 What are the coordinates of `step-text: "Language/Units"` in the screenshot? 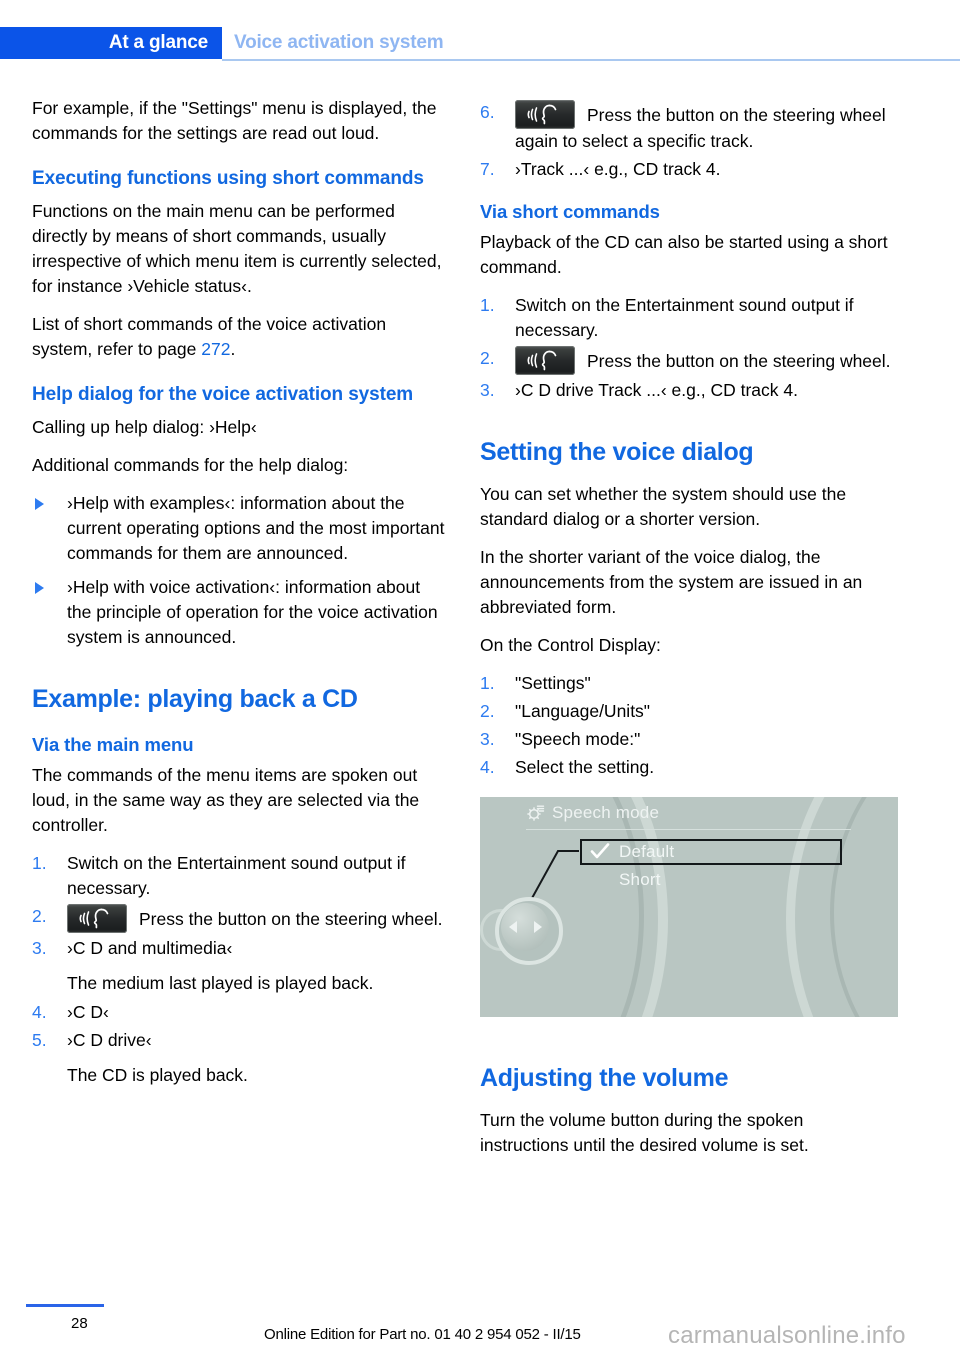 It's located at (583, 711).